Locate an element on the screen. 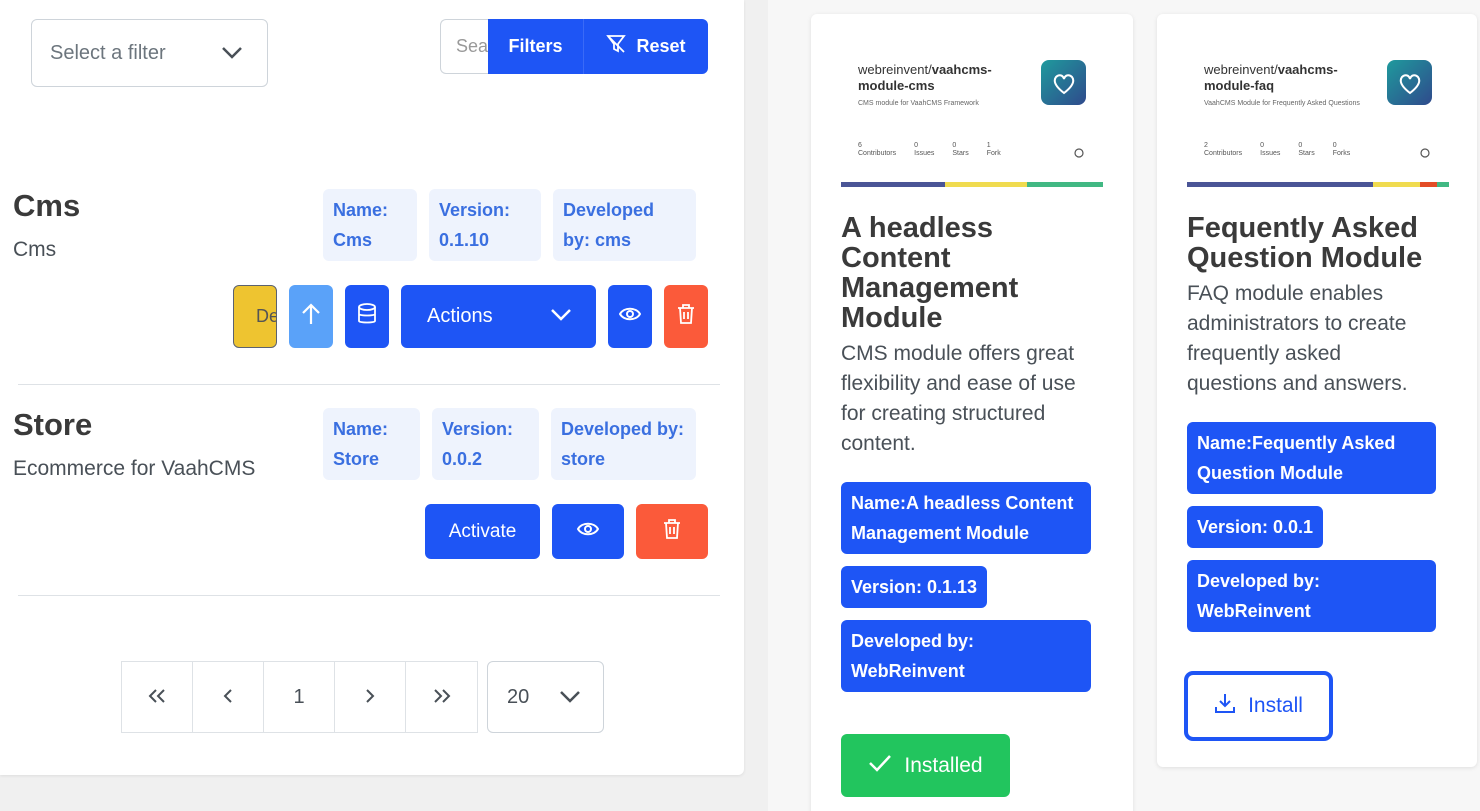 The image size is (1480, 811). version-tag: Version: 0.0.2 is located at coordinates (485, 444).